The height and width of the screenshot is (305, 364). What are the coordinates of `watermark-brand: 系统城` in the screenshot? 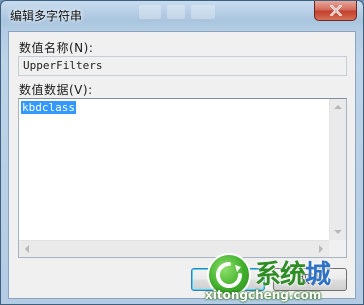 It's located at (293, 272).